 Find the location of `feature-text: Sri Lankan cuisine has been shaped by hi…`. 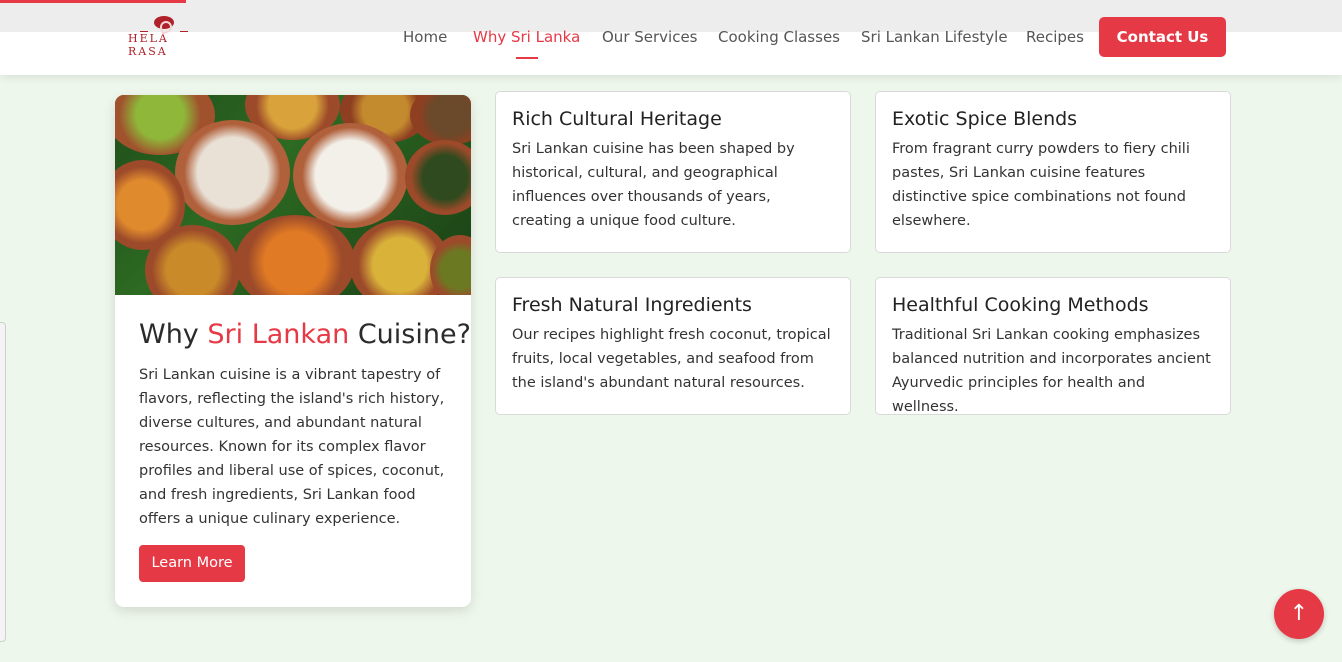

feature-text: Sri Lankan cuisine has been shaped by hi… is located at coordinates (653, 185).